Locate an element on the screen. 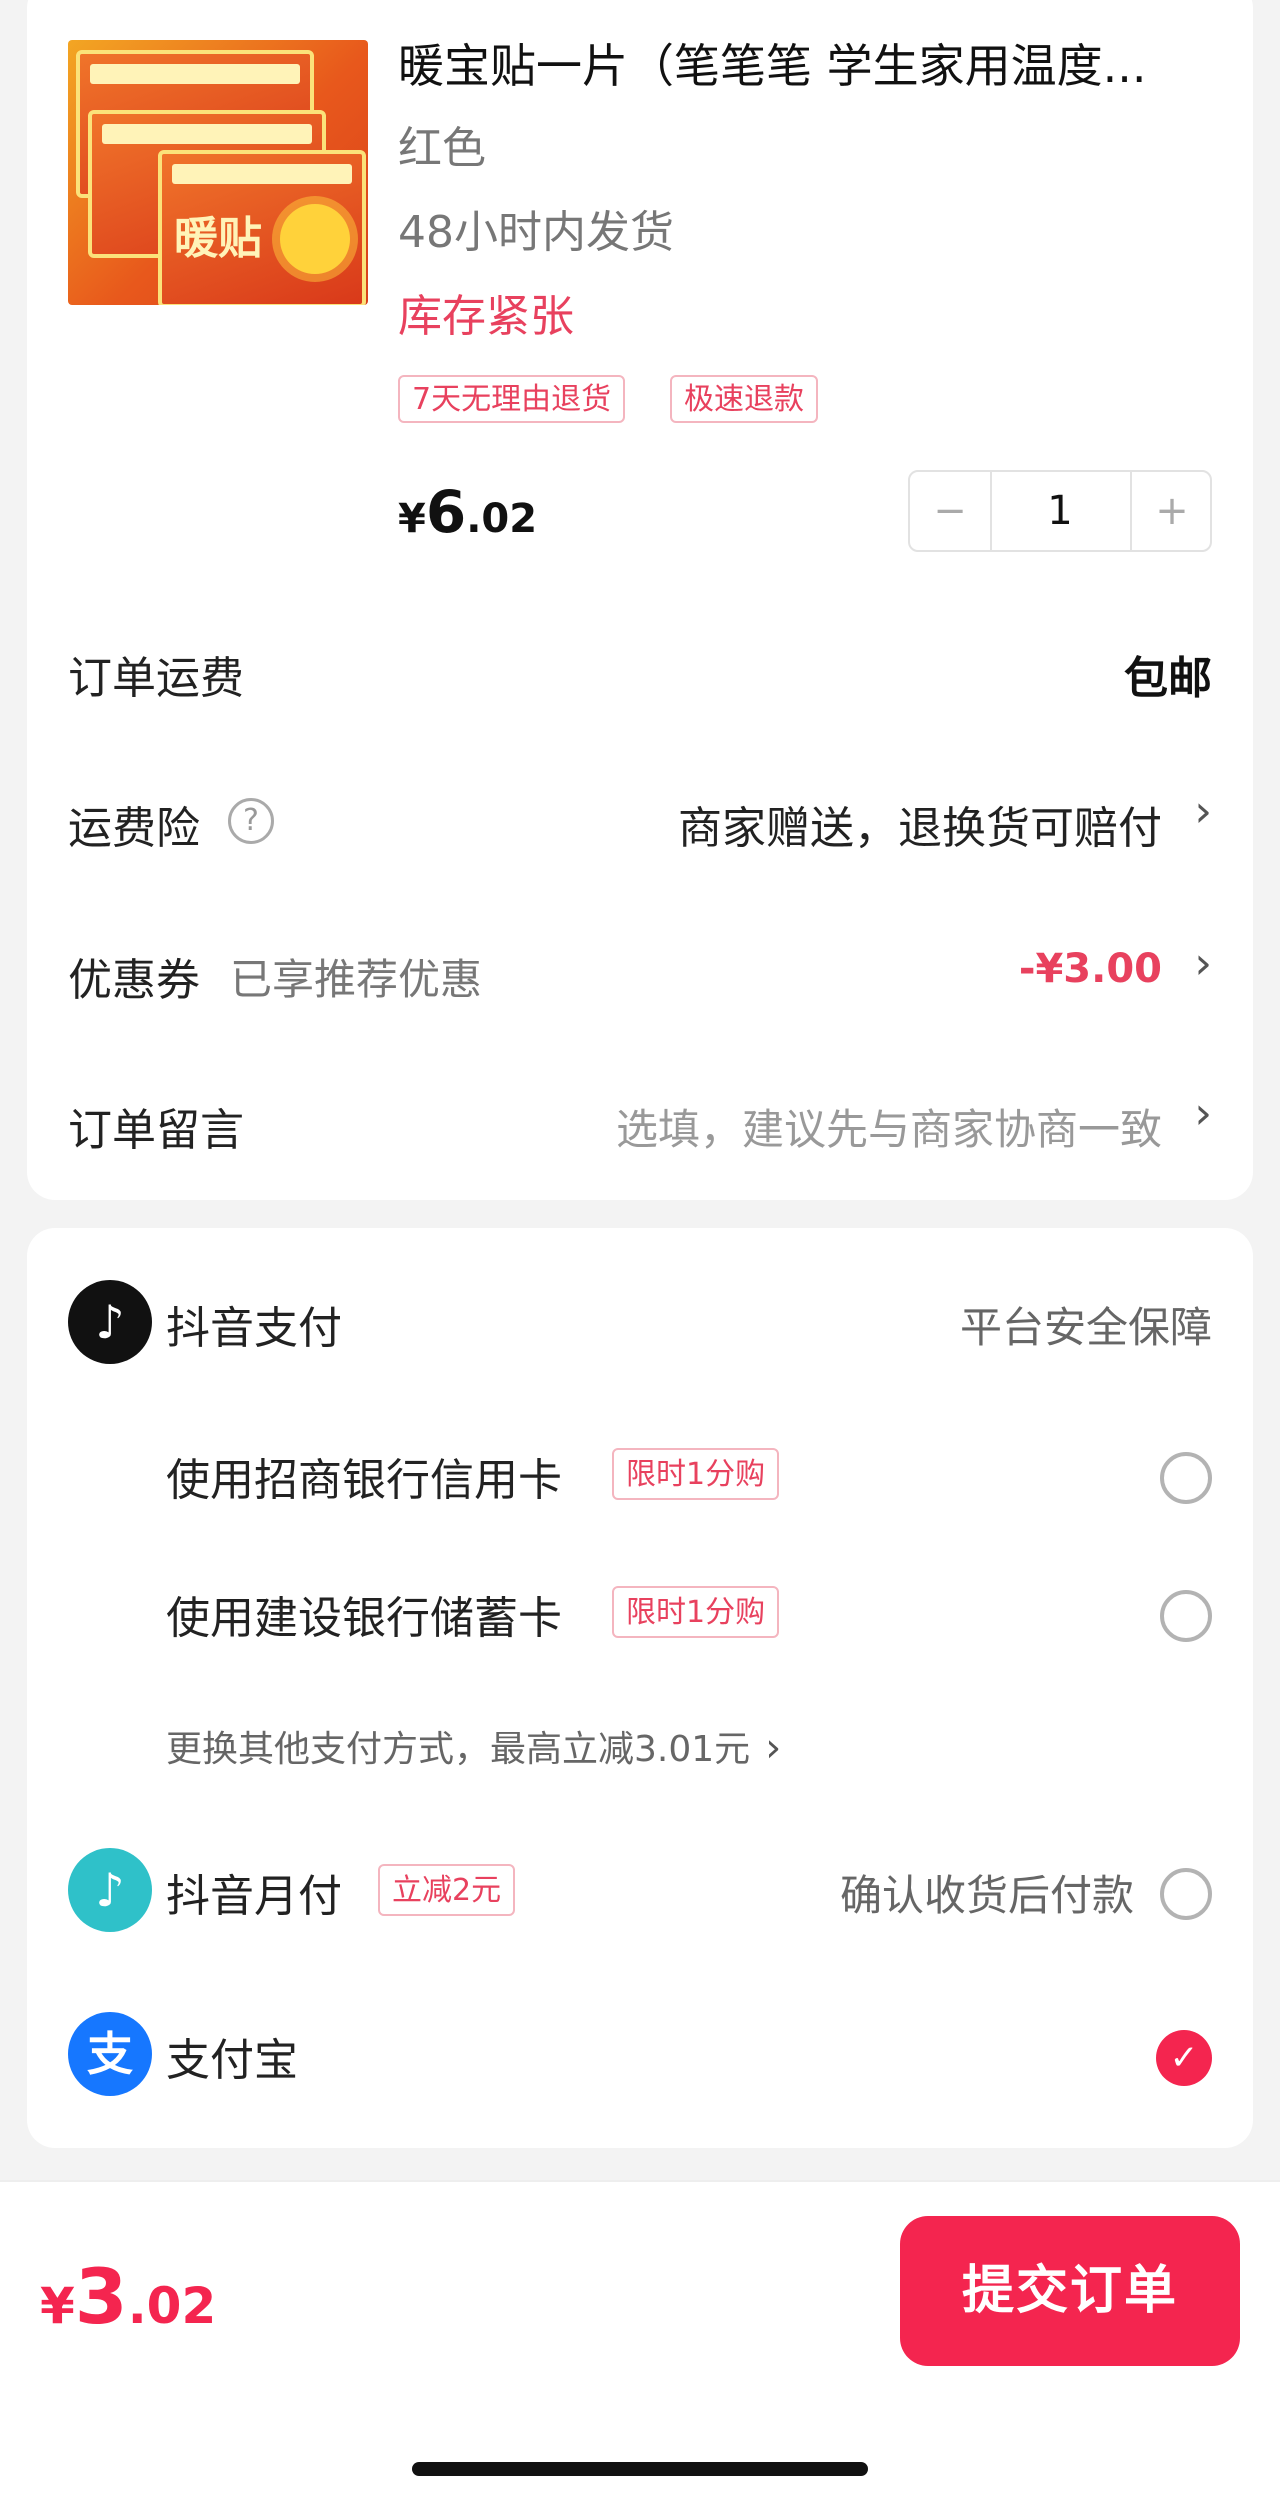  tag-fast-refund: 极速退款 is located at coordinates (744, 399).